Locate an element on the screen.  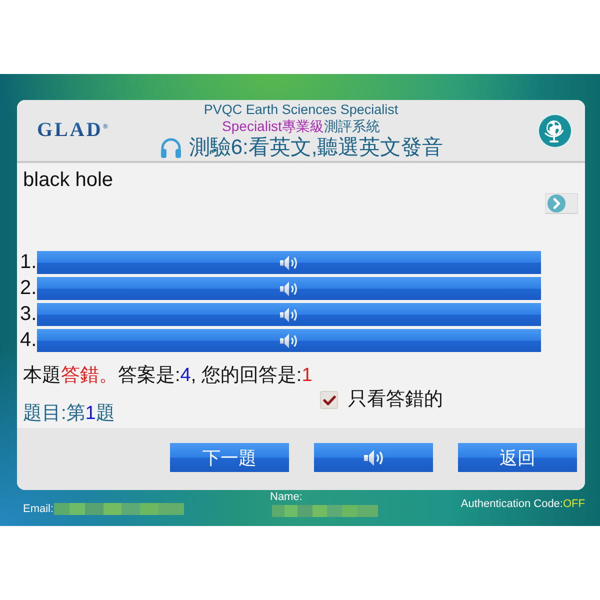
app-subtitle: Specialist專業級測評系統 is located at coordinates (301, 125).